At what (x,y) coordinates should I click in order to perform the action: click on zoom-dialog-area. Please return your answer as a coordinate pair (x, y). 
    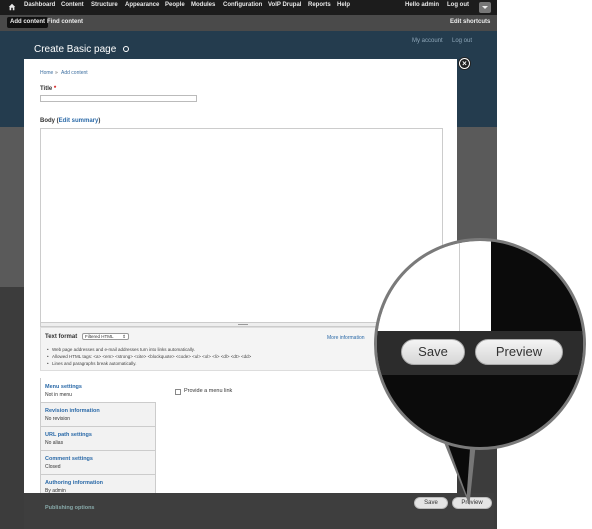
    Looking at the image, I should click on (434, 286).